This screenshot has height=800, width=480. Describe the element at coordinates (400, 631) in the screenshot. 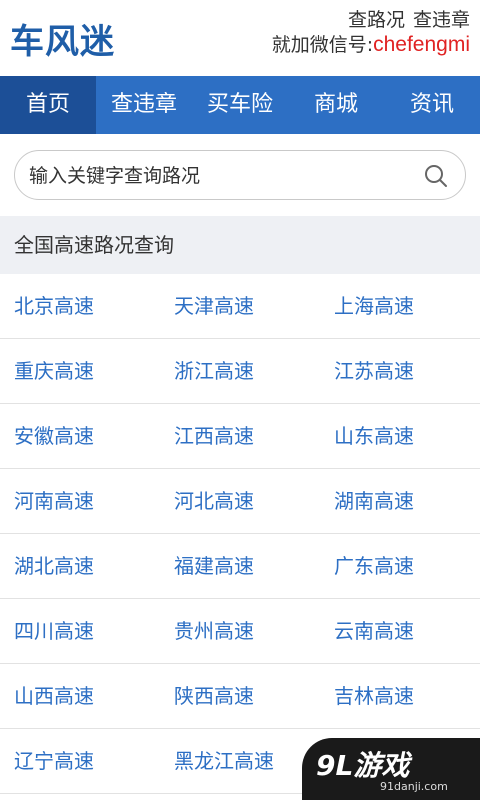

I see `highway-link: 云南高速` at that location.